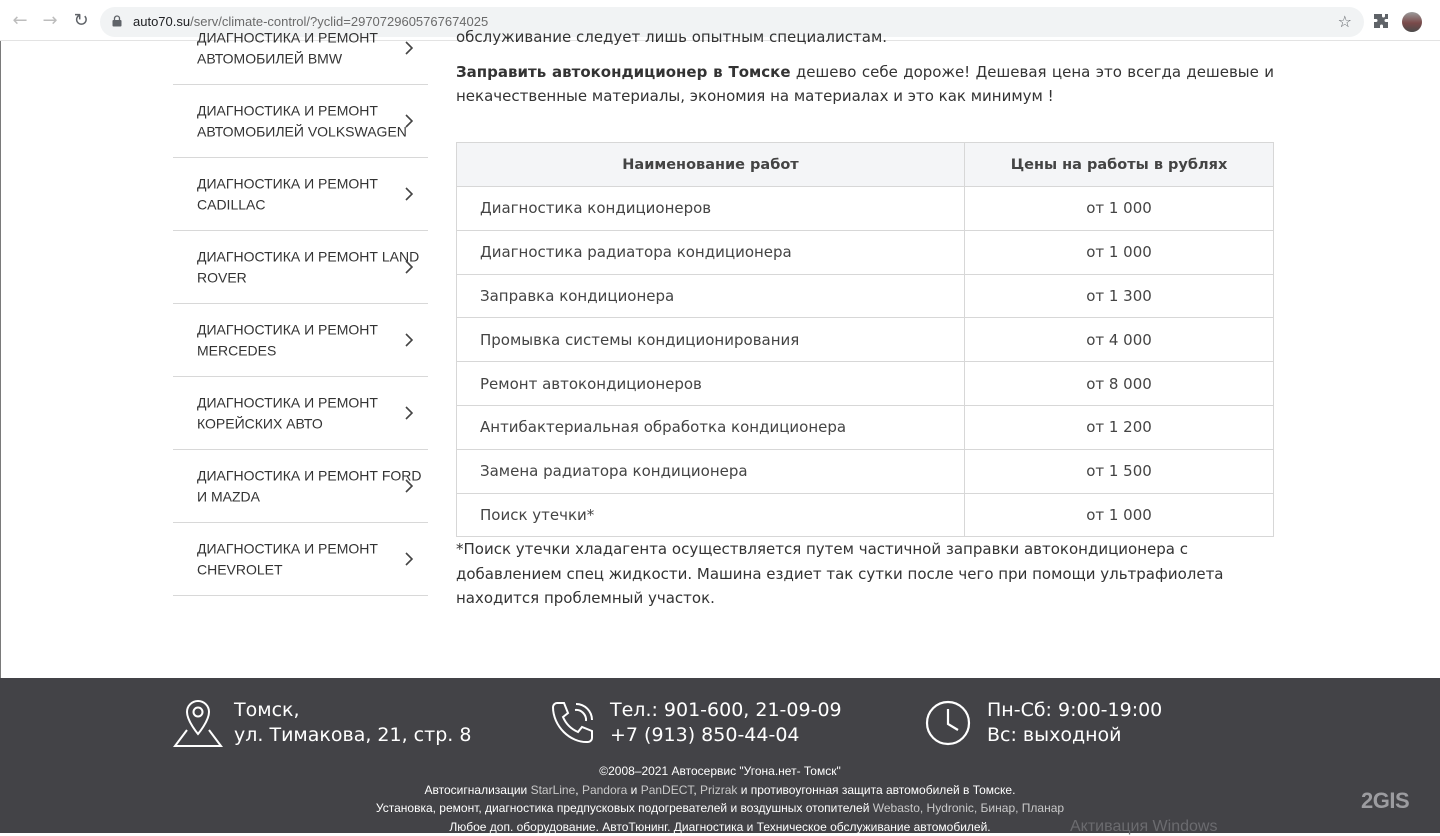 The image size is (1440, 836). Describe the element at coordinates (720, 771) in the screenshot. I see `footer-copyright: ©2008–2021 Автосервис "Угона.нет- Томск"` at that location.